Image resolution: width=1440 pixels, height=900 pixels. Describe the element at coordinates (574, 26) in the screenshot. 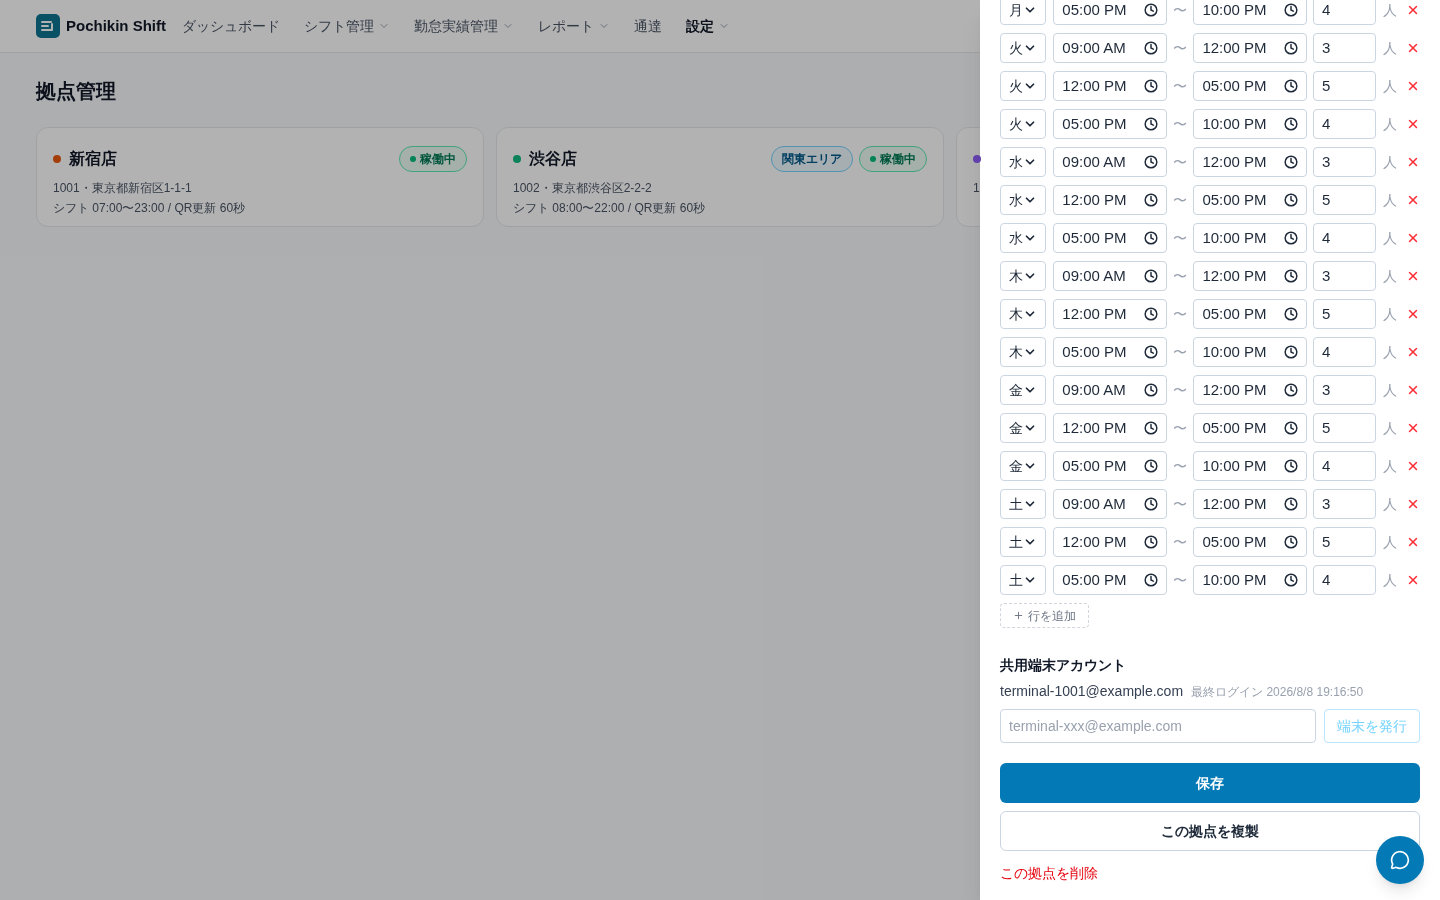

I see `nav-link: レポート` at that location.